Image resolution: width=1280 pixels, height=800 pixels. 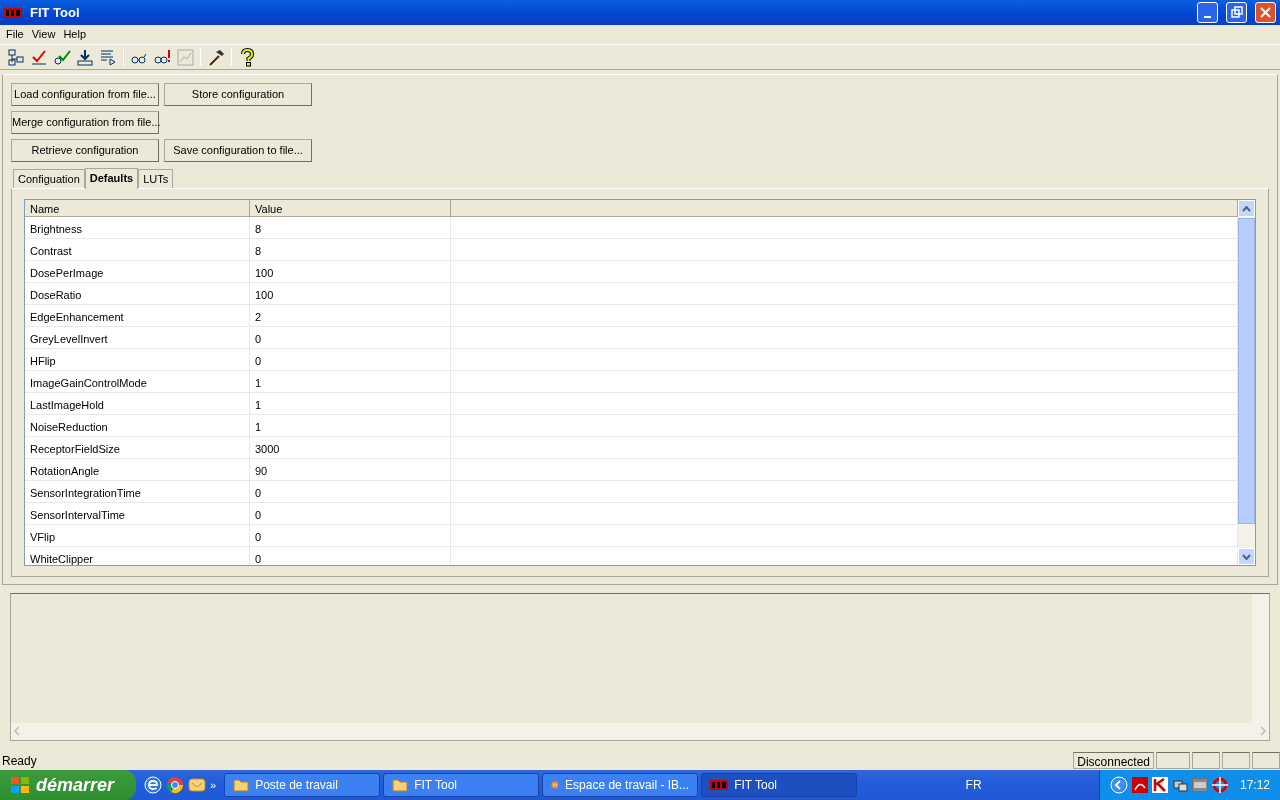 I want to click on close-icon, so click(x=1265, y=12).